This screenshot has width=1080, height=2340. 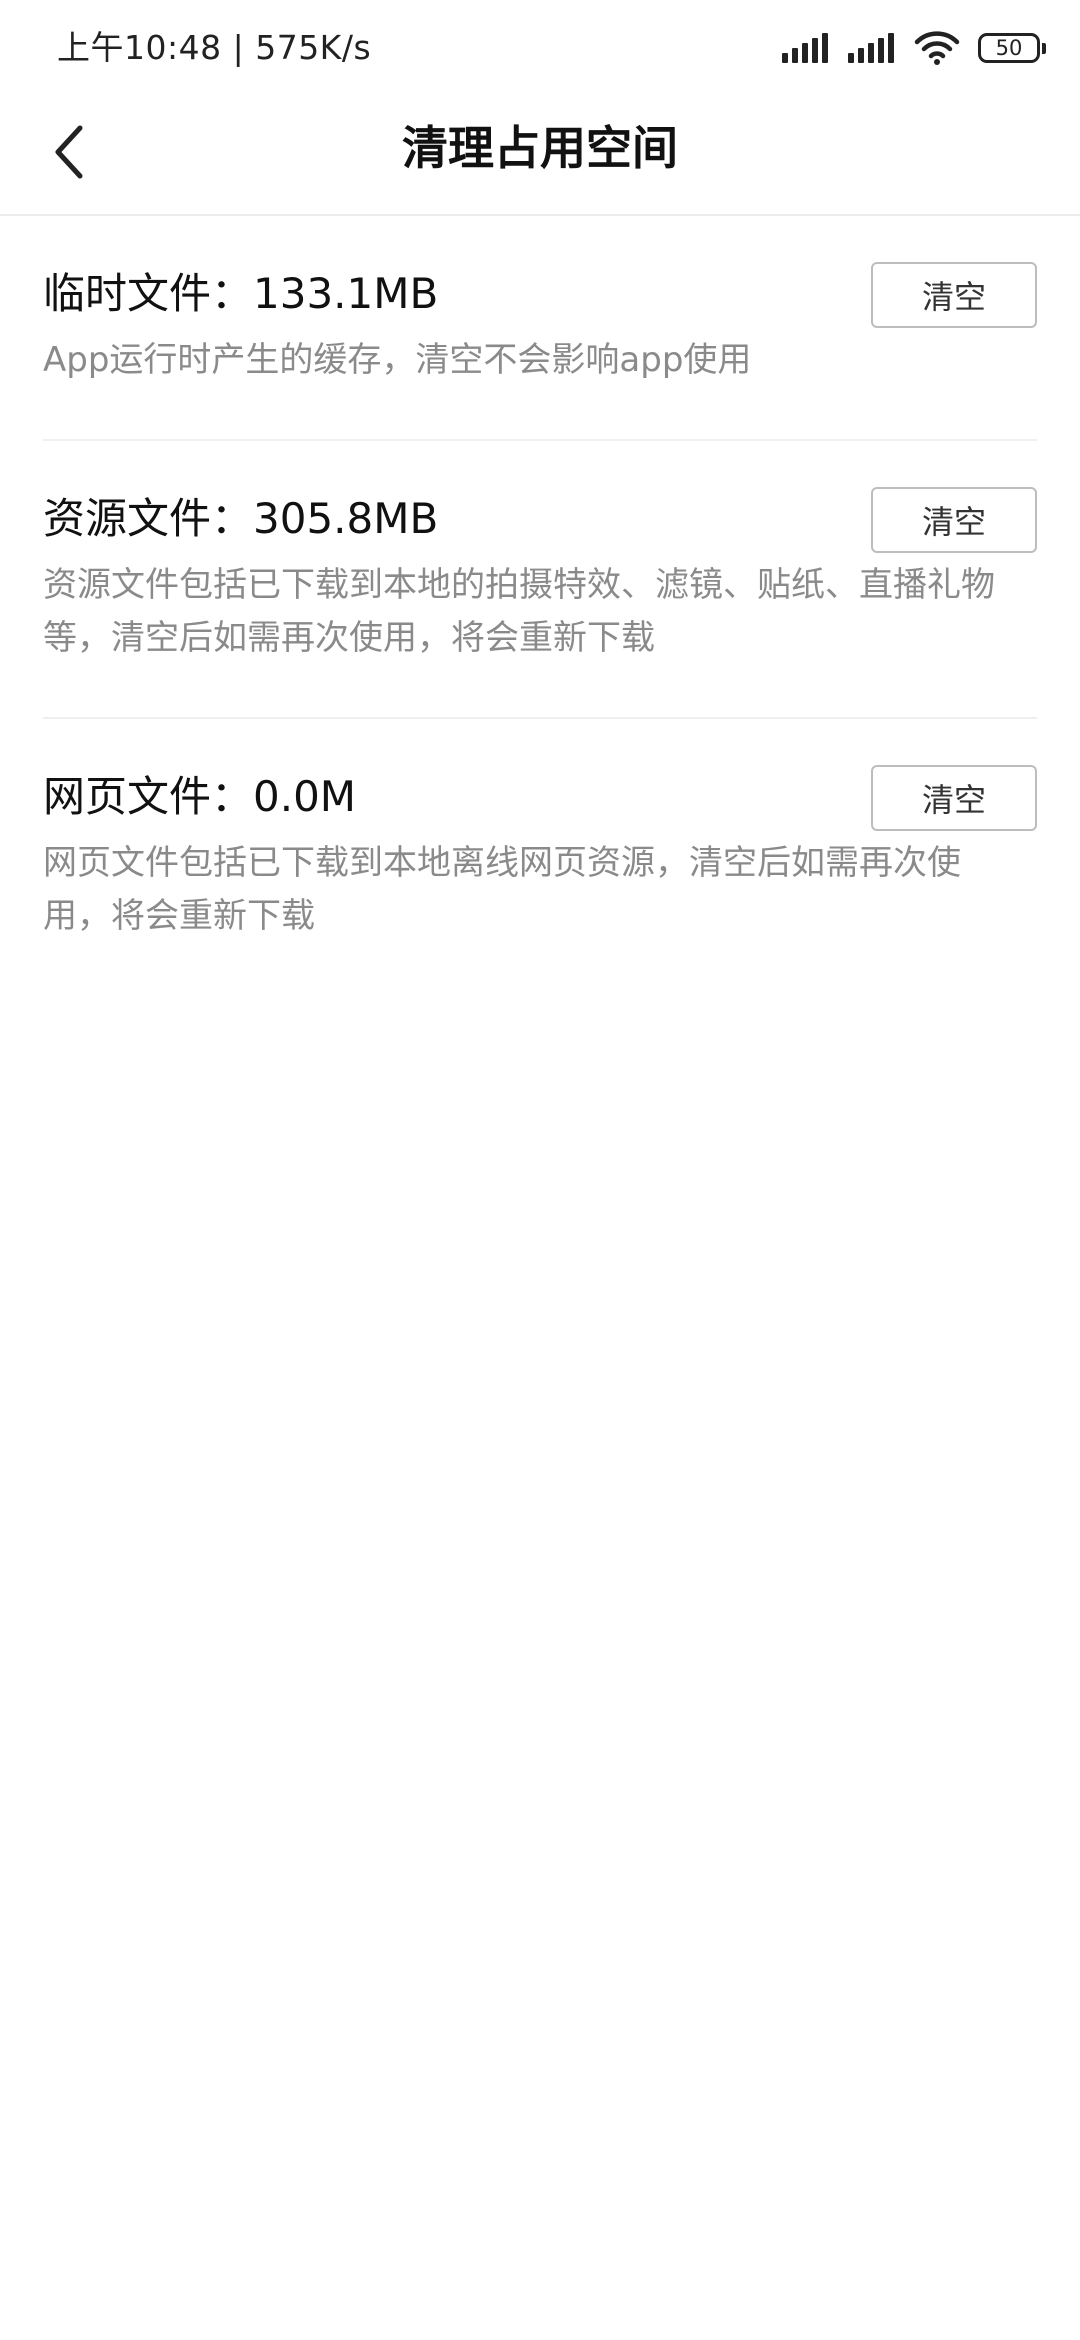 I want to click on status-time-speed: 上午10:48 | 575K/s, so click(x=214, y=47).